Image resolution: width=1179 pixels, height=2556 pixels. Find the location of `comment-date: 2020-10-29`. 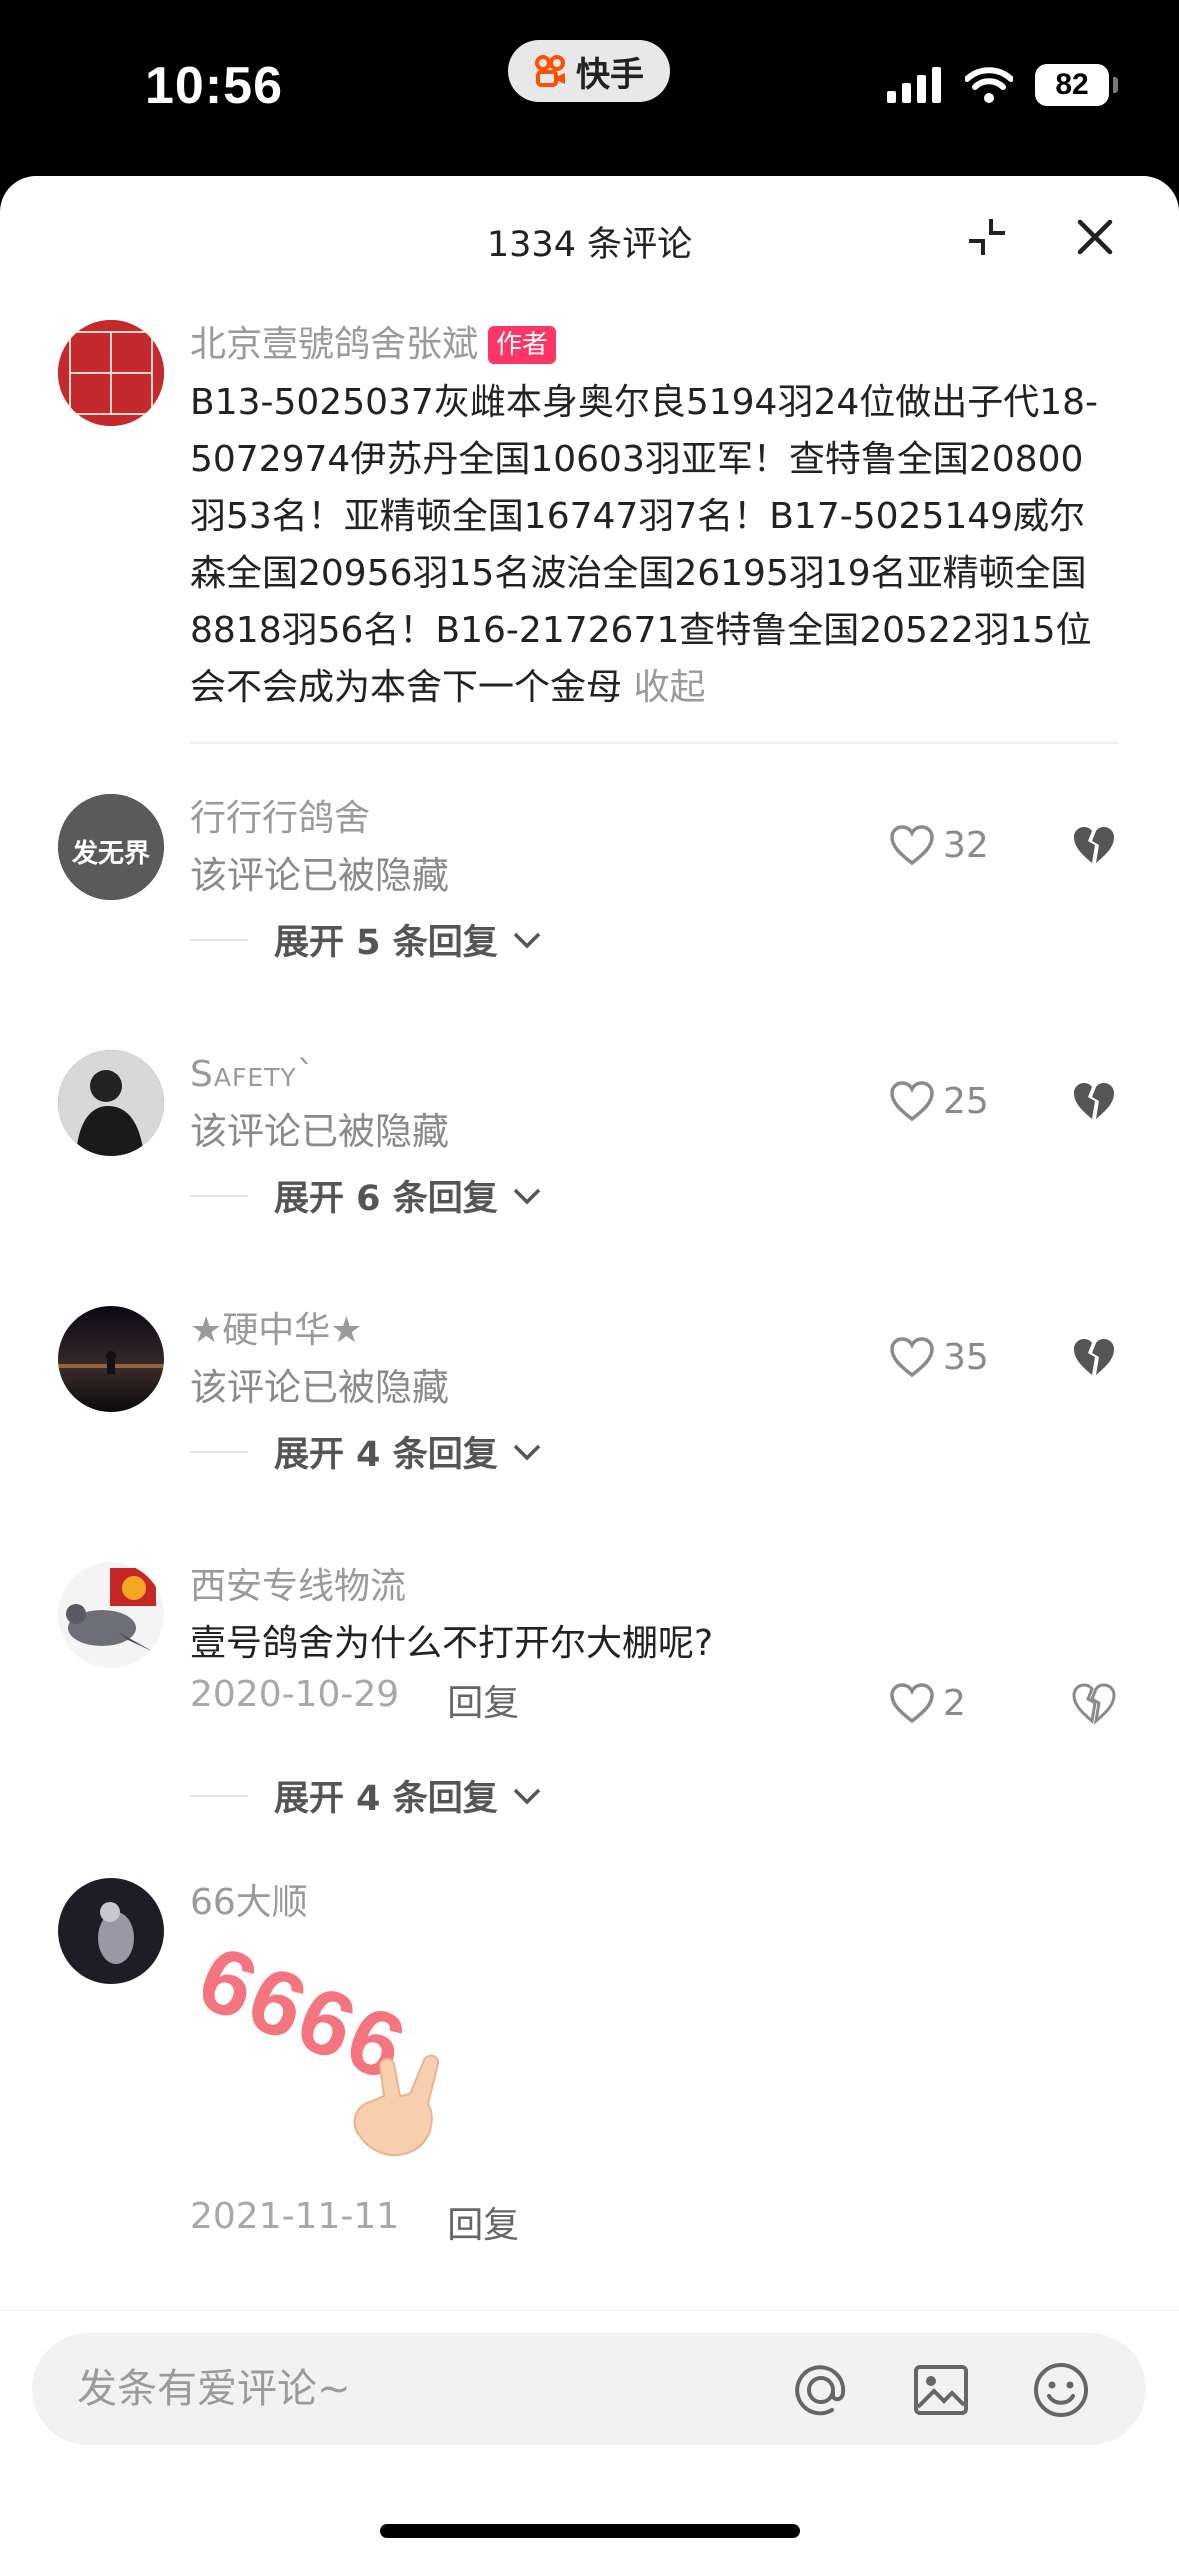

comment-date: 2020-10-29 is located at coordinates (295, 1694).